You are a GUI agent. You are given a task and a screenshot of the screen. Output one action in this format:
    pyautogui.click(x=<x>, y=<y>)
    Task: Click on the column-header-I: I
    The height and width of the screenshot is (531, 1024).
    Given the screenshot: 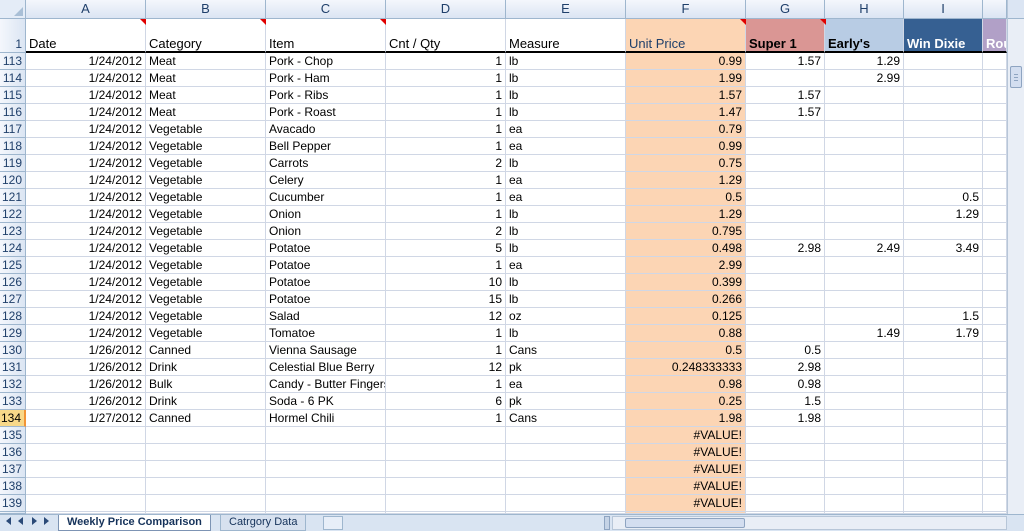 What is the action you would take?
    pyautogui.click(x=943, y=9)
    